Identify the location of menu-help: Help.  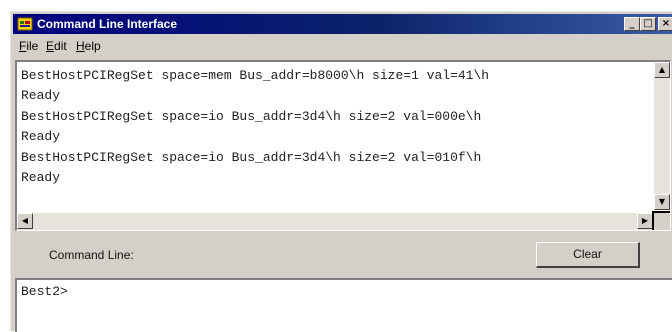
(88, 46).